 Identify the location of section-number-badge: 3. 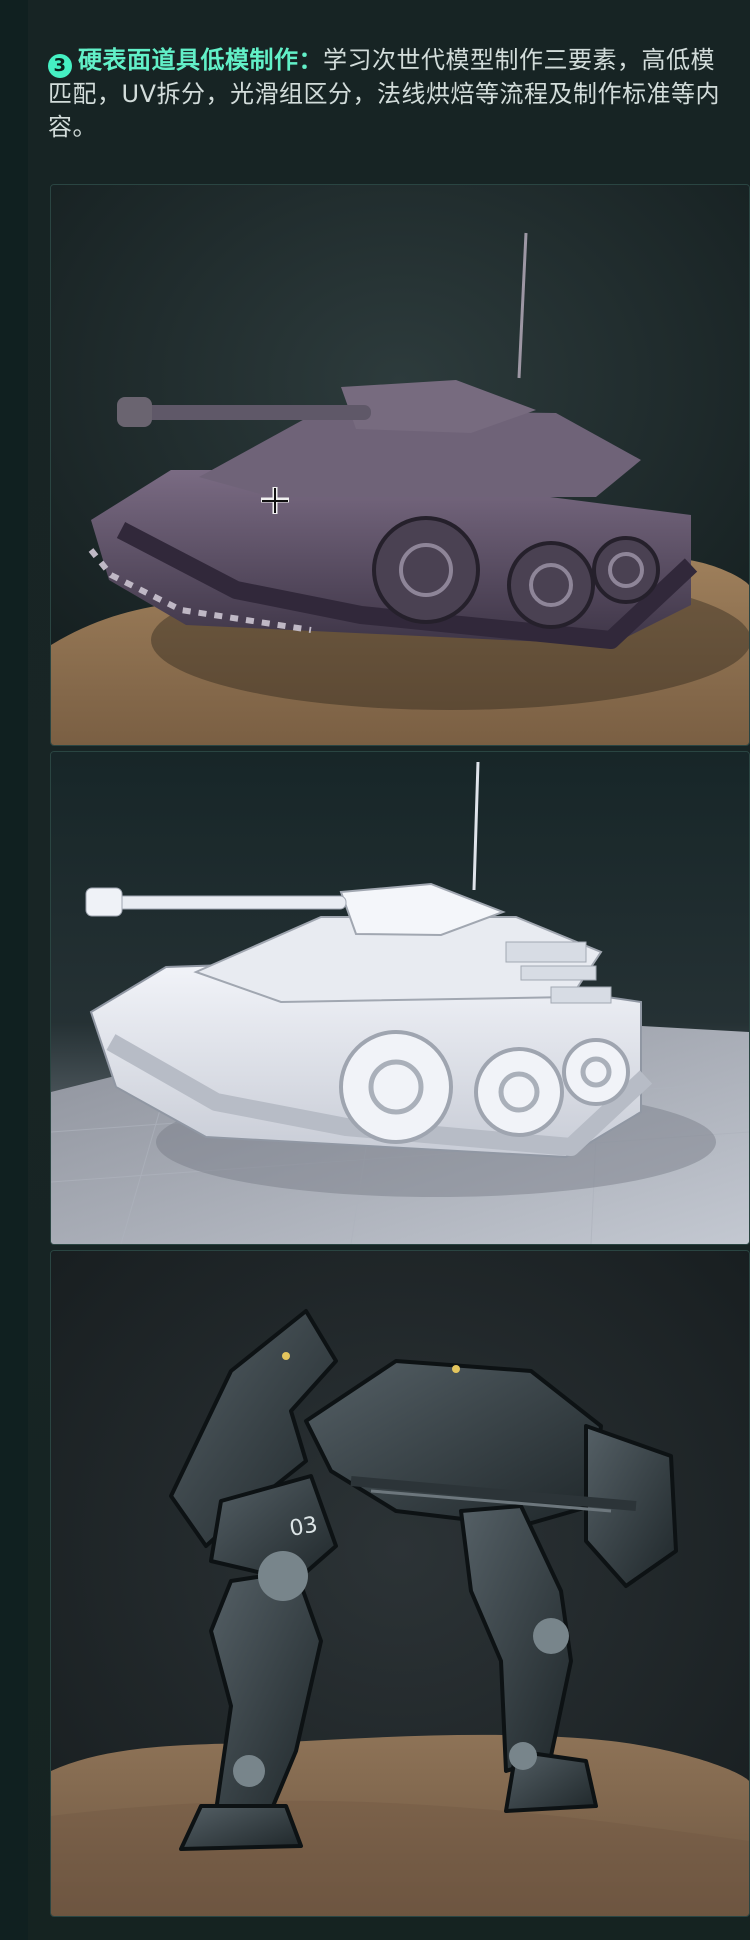
(60, 66).